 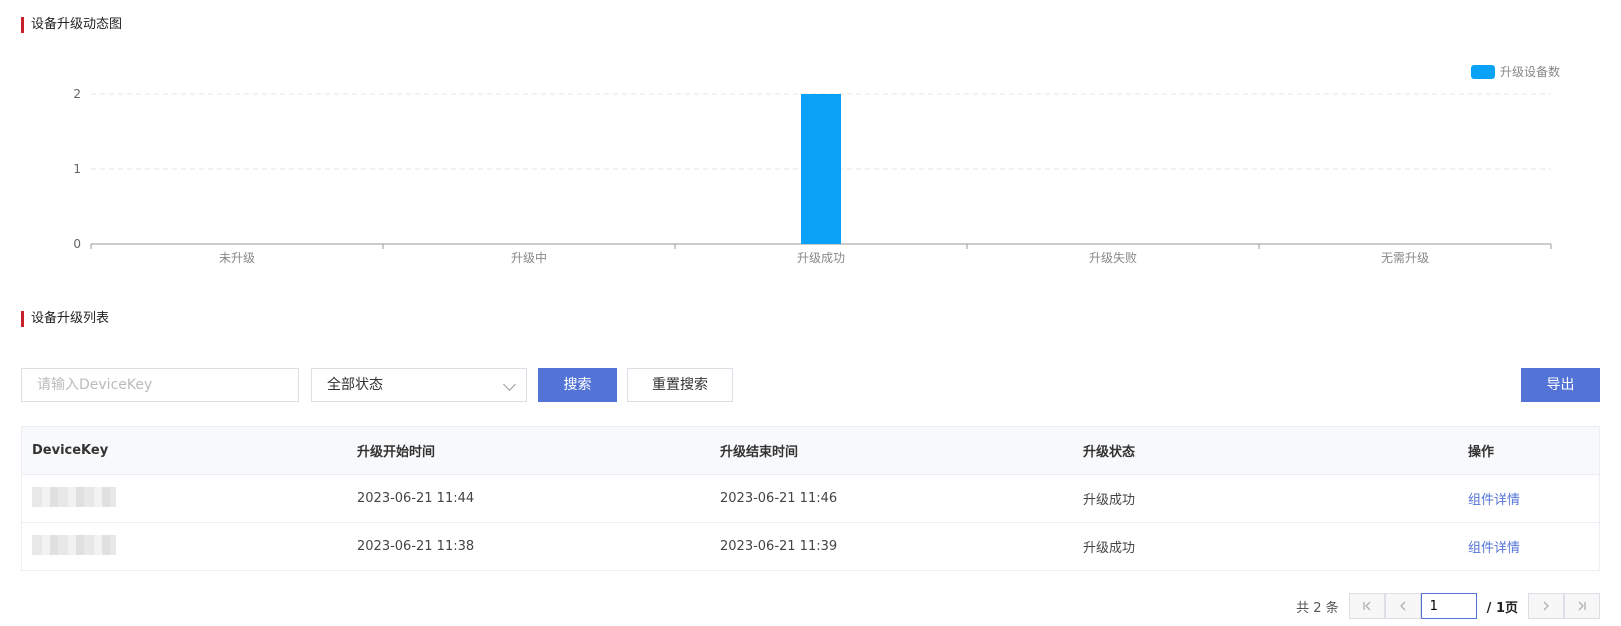 What do you see at coordinates (77, 169) in the screenshot?
I see `y-tick-label: 1` at bounding box center [77, 169].